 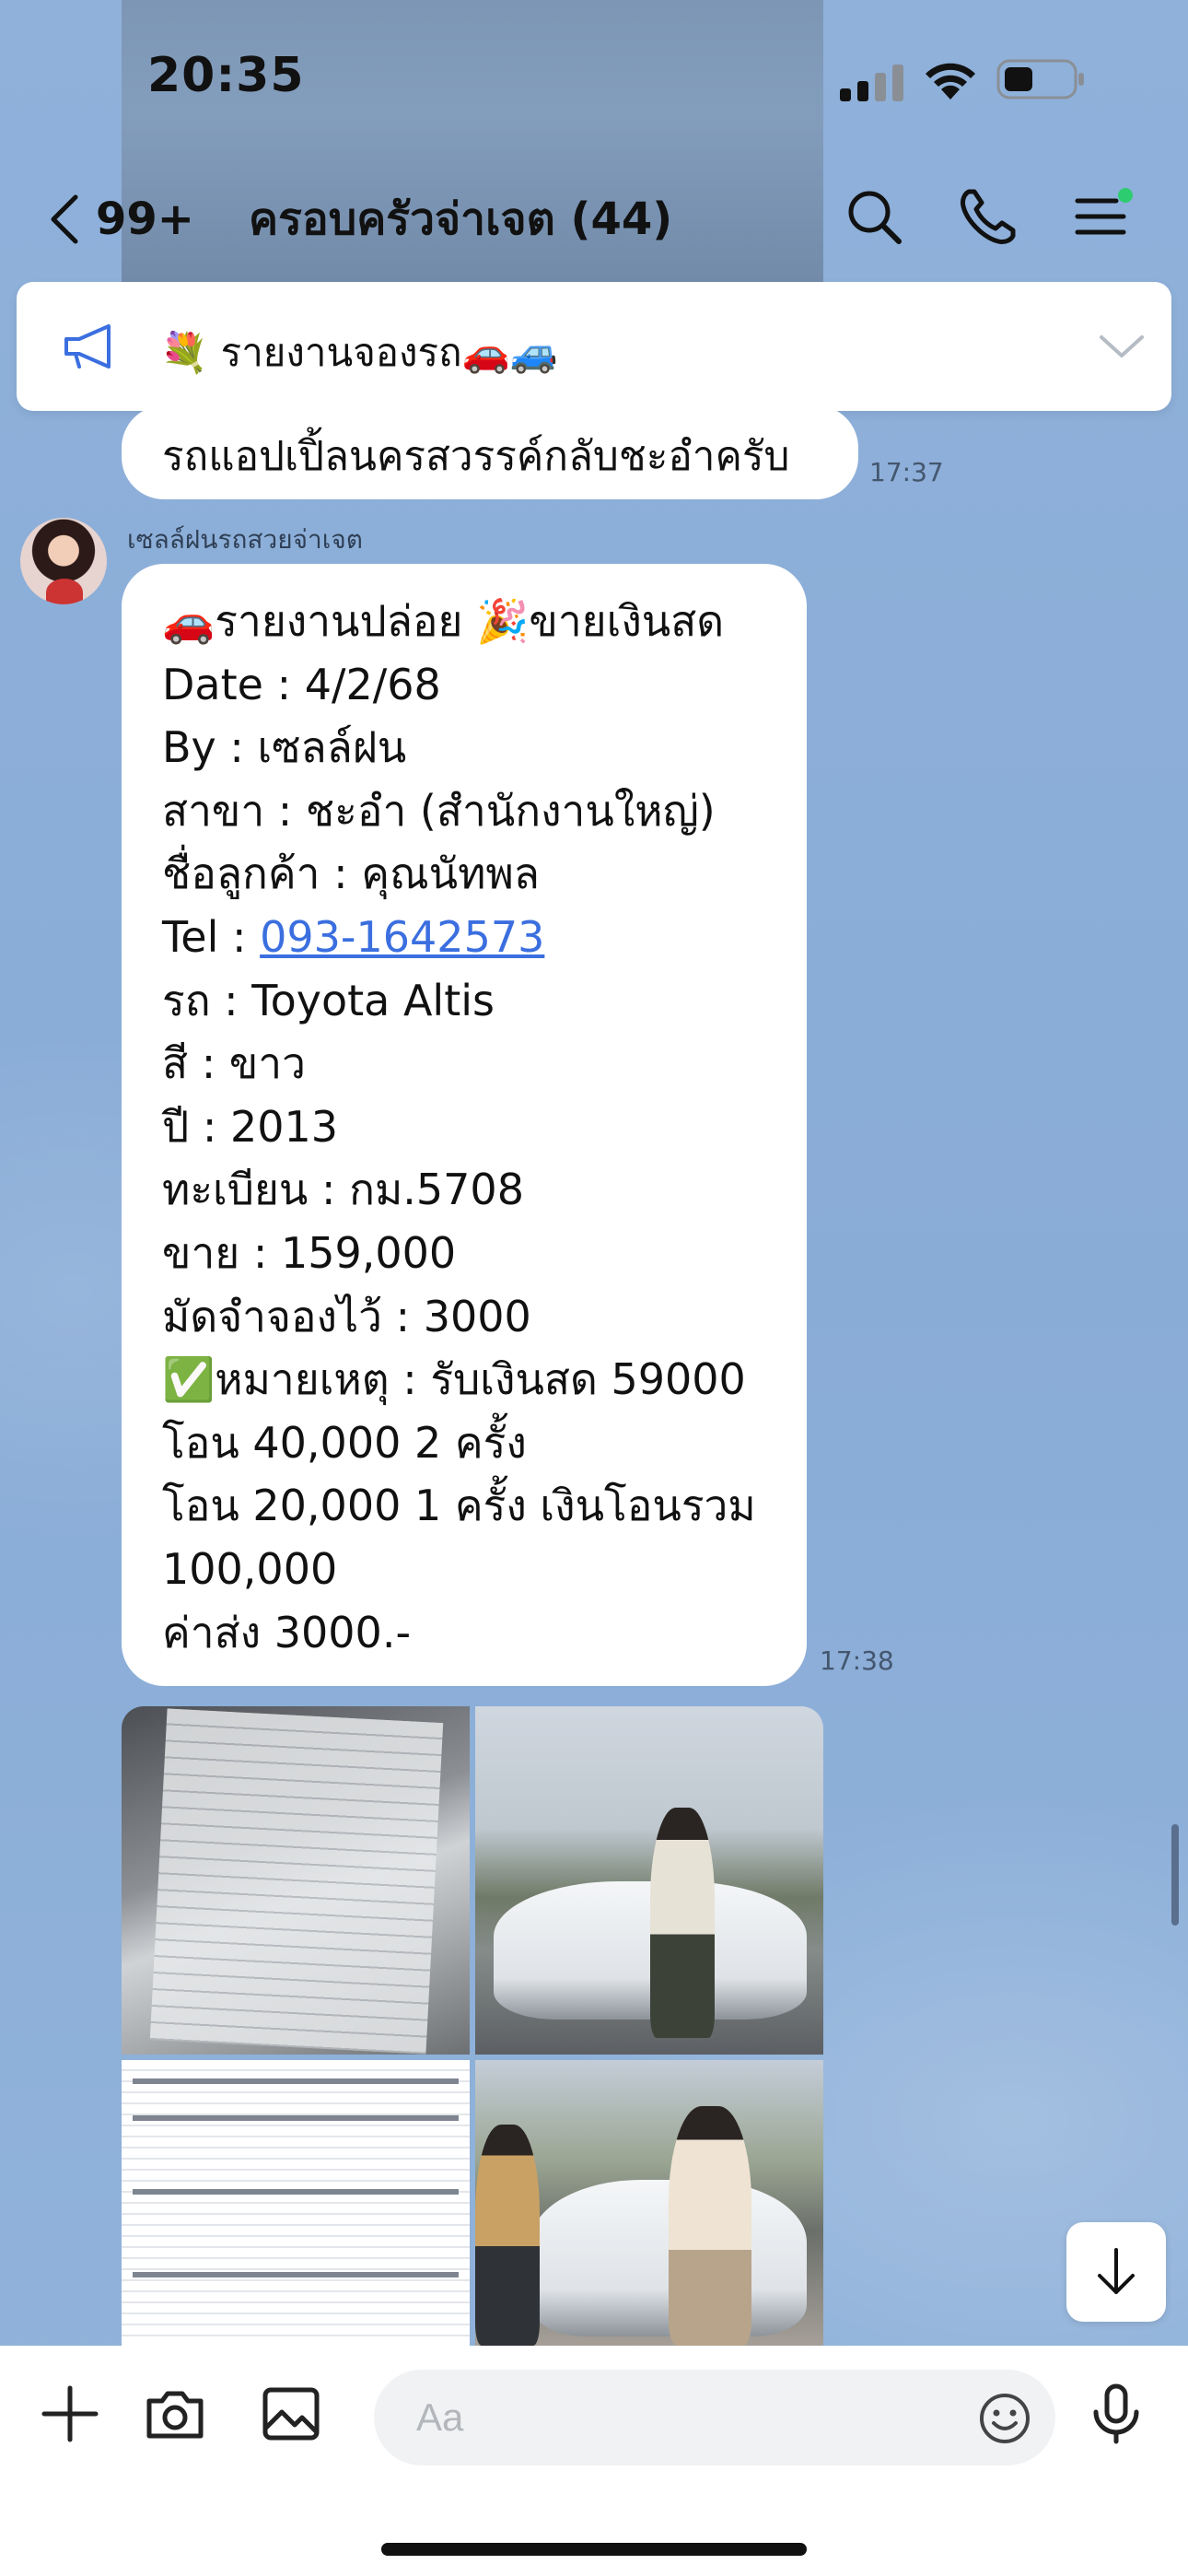 What do you see at coordinates (234, 1063) in the screenshot?
I see `message-line: สี : ขาว` at bounding box center [234, 1063].